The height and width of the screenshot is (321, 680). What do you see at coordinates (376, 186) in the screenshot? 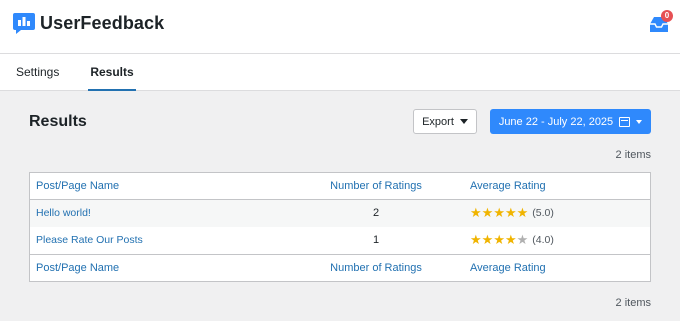
I see `column-header-number-of-ratings: Number of Ratings` at bounding box center [376, 186].